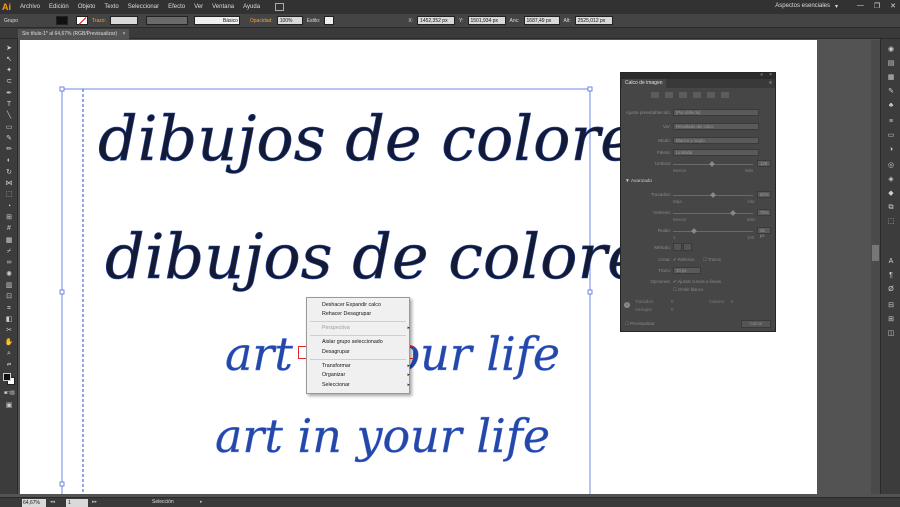 This screenshot has height=507, width=900. I want to click on minimize-button: —, so click(860, 6).